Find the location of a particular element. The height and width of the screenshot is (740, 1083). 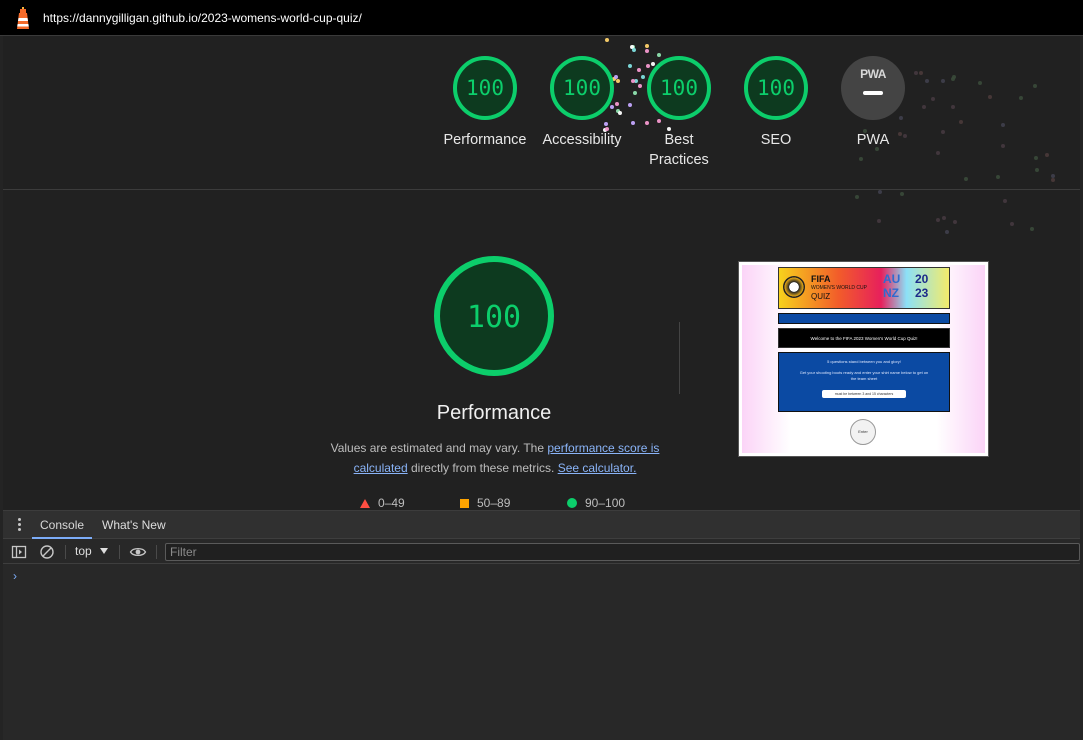

performance-score-gauge: 100 is located at coordinates (494, 316).